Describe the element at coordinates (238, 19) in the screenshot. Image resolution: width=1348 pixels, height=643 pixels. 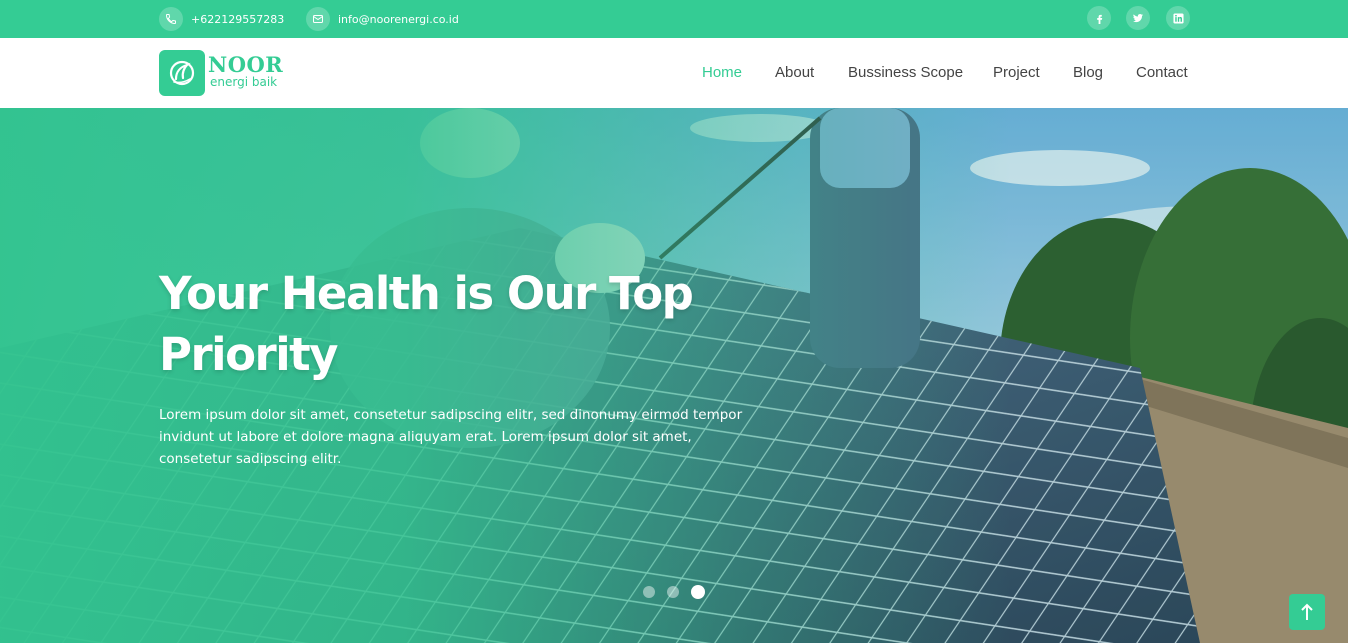
I see `phone-number: +622129557283` at that location.